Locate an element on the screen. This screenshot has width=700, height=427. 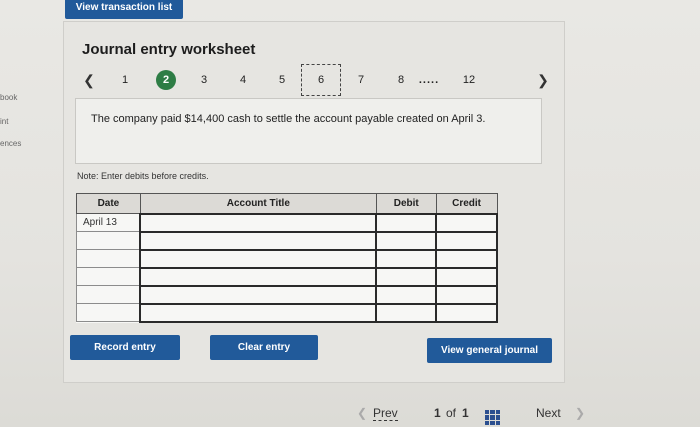
page-3: 3 is located at coordinates (204, 80).